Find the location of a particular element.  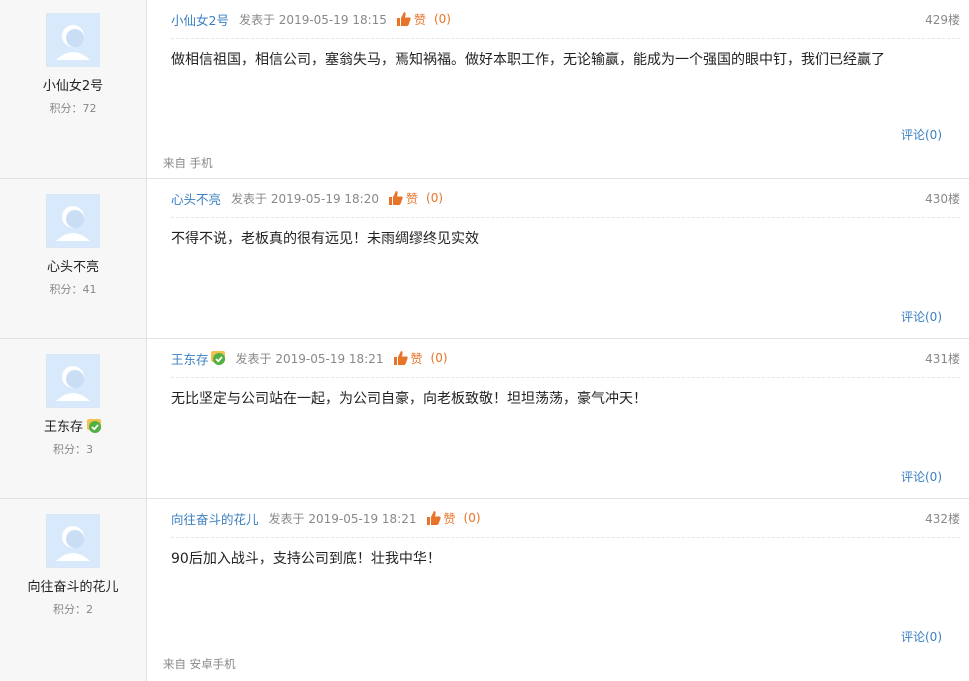

user-name-link: 小仙女2号 is located at coordinates (73, 84).